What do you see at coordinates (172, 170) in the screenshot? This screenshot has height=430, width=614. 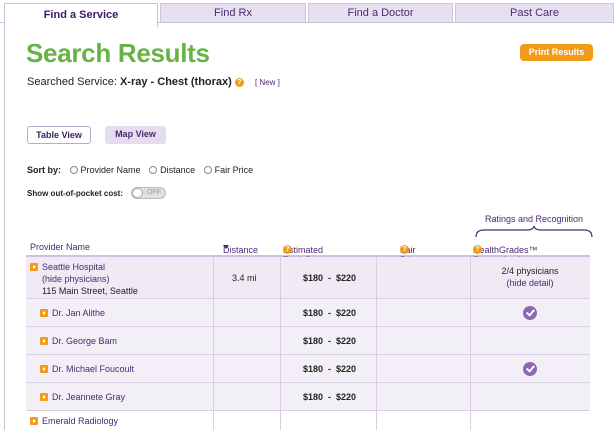 I see `sort-distance: Distance` at bounding box center [172, 170].